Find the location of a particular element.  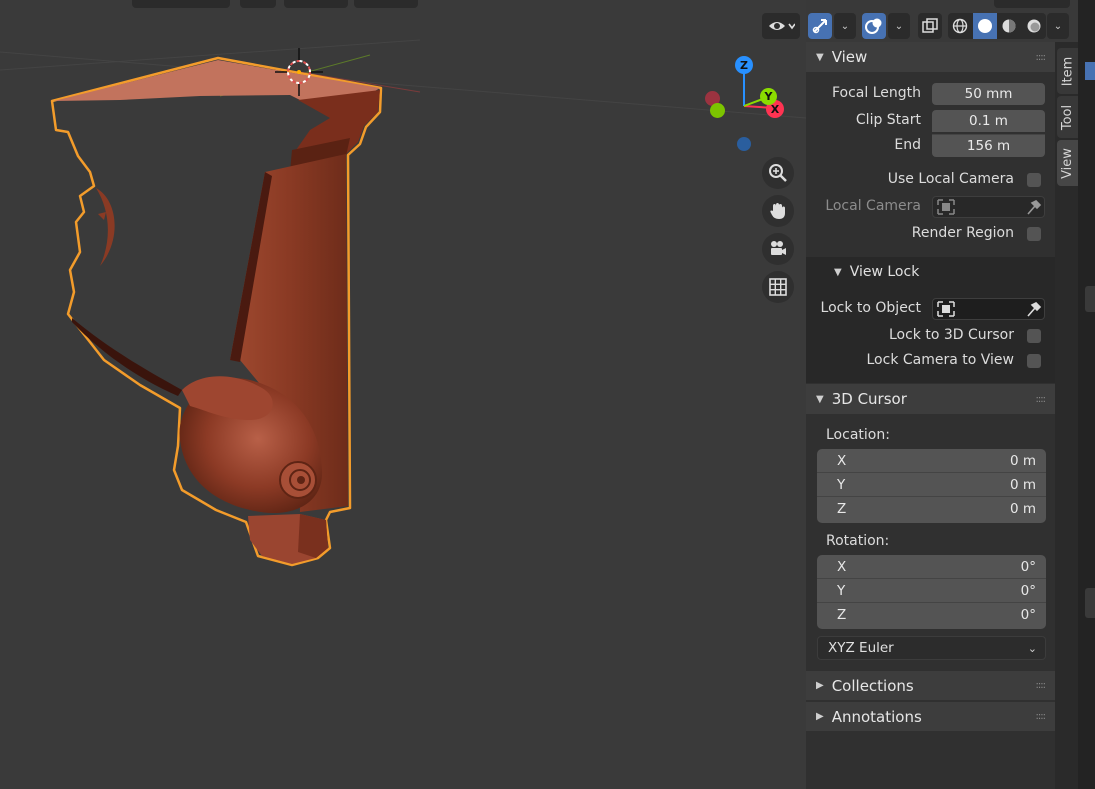

clip-start-field: 0.1 m is located at coordinates (988, 121).